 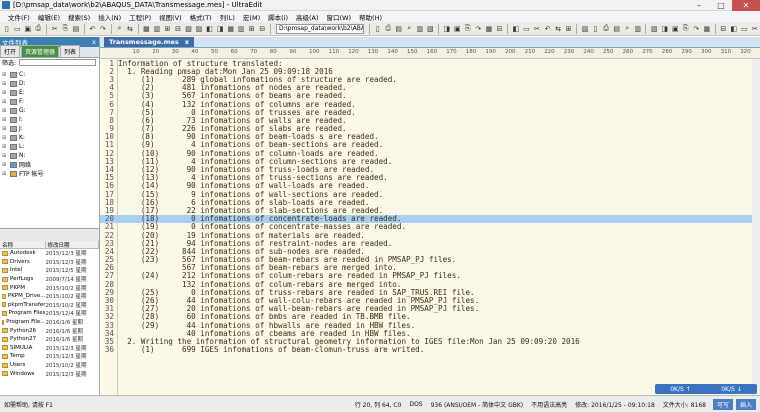 I want to click on folder-row: Autodesk 2015/12/3 星期, so click(x=49, y=253).